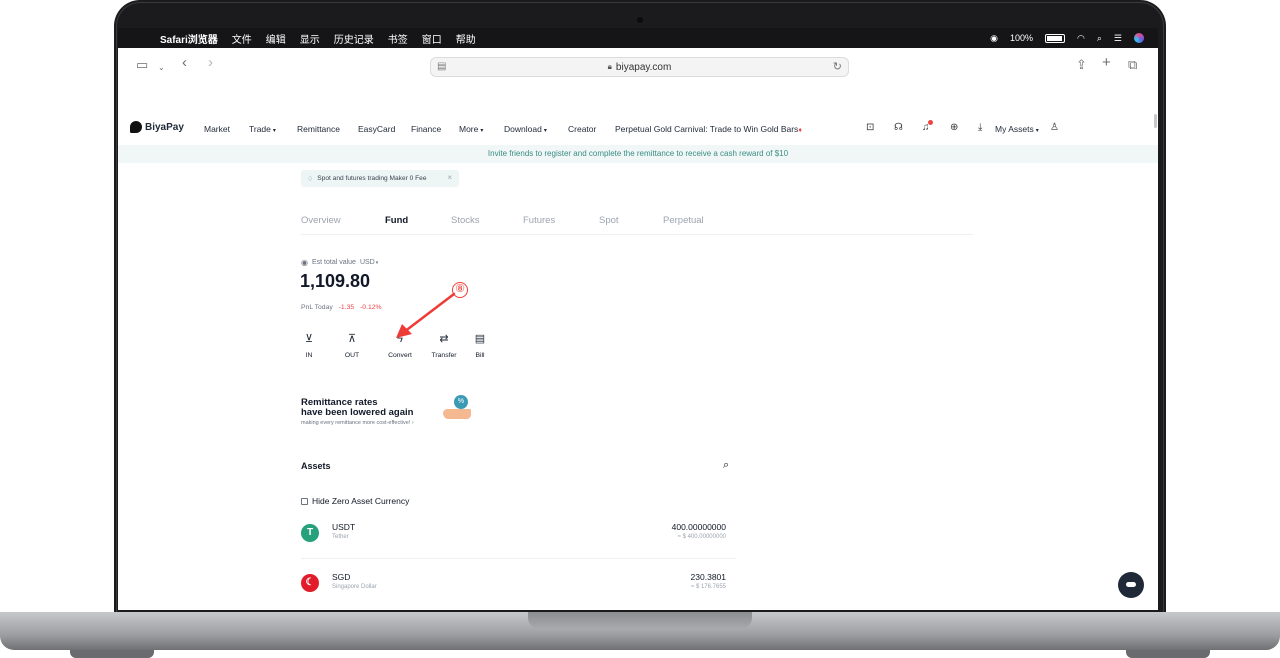 This screenshot has height=658, width=1280. What do you see at coordinates (352, 345) in the screenshot?
I see `action-out-button: ⊼ OUT` at bounding box center [352, 345].